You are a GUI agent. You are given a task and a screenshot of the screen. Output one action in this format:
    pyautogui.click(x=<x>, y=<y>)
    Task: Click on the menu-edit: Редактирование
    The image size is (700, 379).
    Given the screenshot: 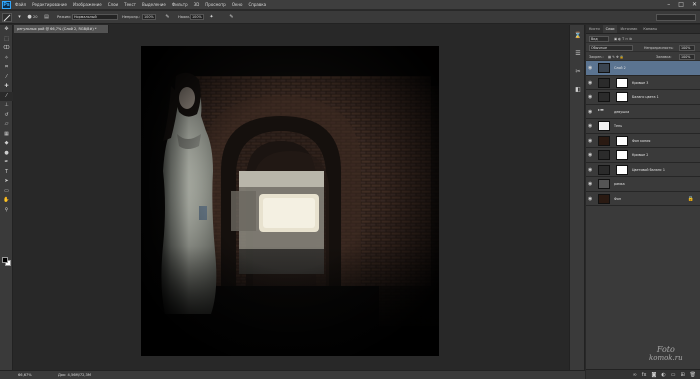 What is the action you would take?
    pyautogui.click(x=49, y=4)
    